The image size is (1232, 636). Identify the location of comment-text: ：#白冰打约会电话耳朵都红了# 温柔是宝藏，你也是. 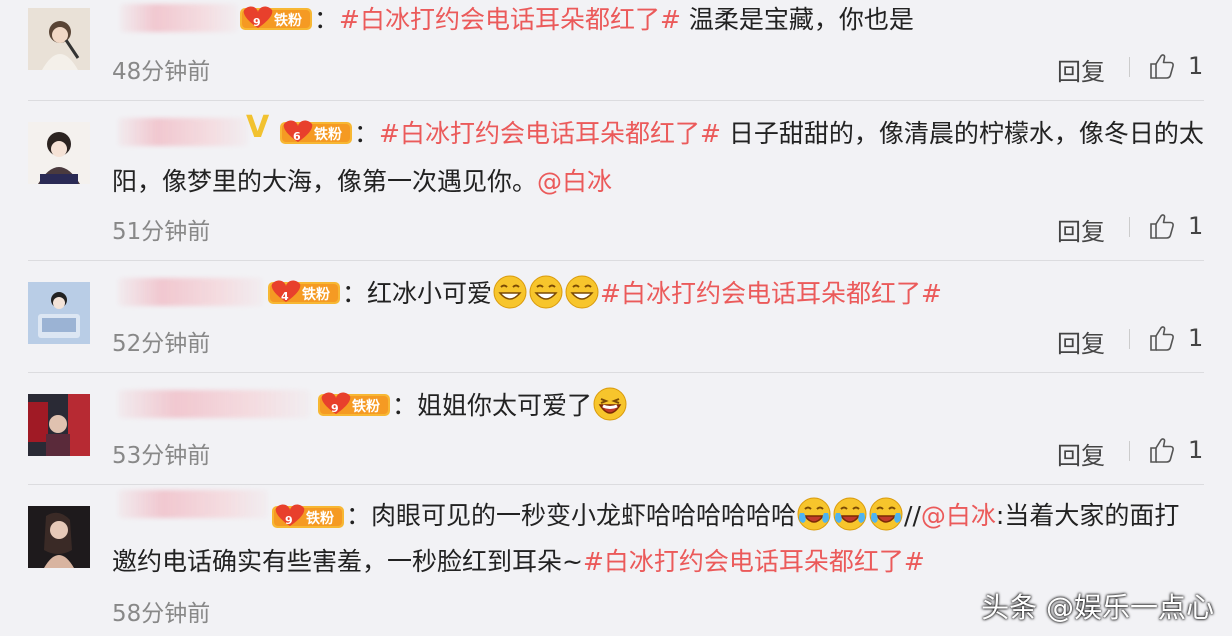
(614, 19).